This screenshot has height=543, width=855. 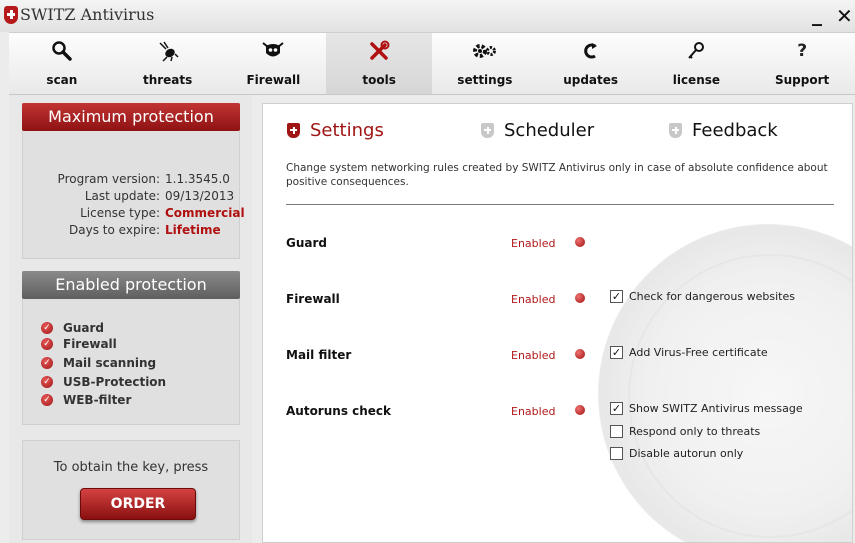 I want to click on window-title: SWITZ Antivirus, so click(x=87, y=14).